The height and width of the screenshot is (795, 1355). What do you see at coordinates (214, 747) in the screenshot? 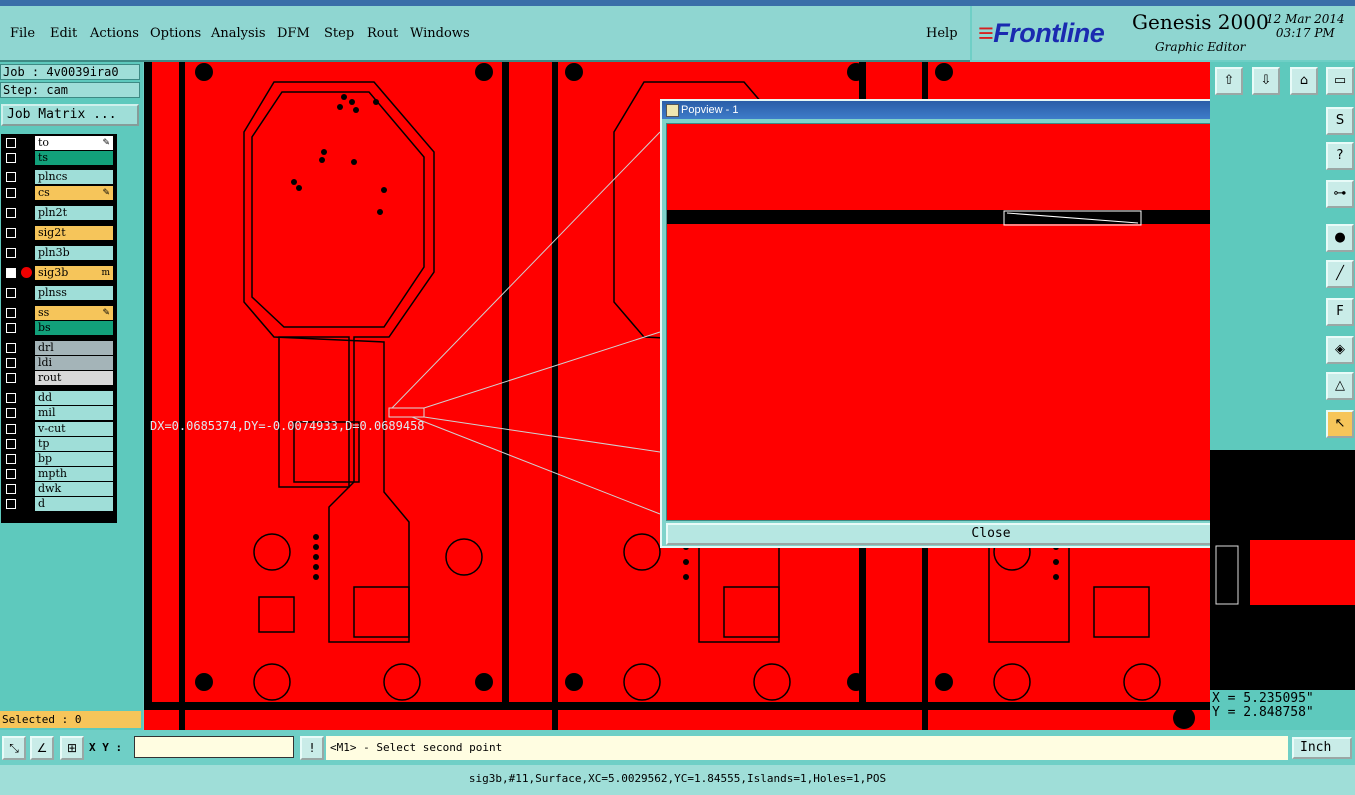
I see `xy-input` at bounding box center [214, 747].